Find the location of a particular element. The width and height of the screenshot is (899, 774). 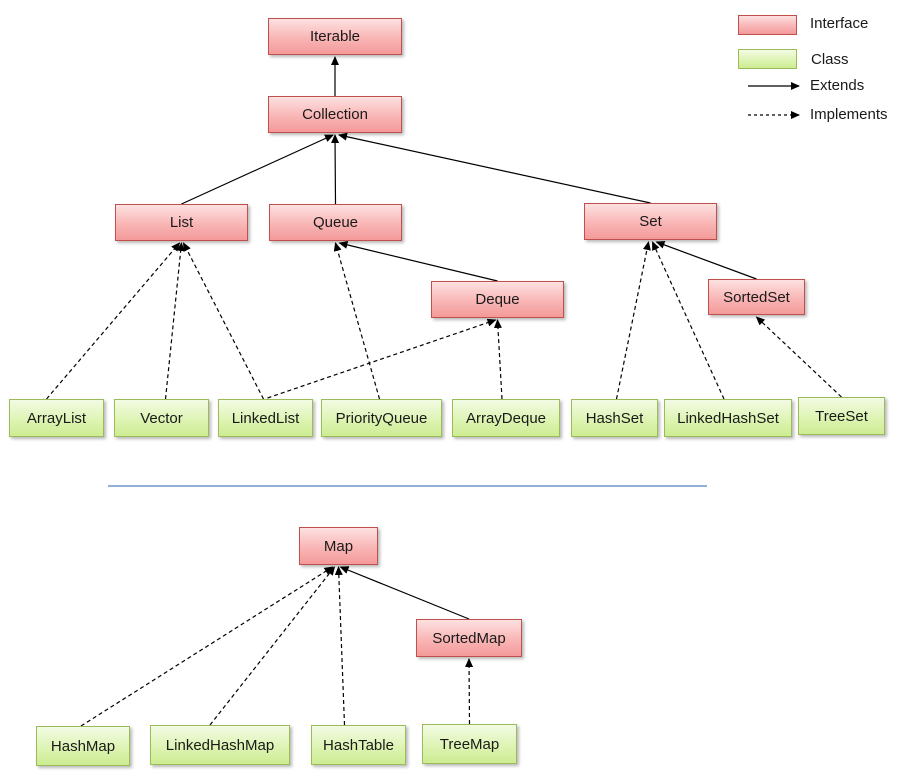

node-set: Set is located at coordinates (650, 221).